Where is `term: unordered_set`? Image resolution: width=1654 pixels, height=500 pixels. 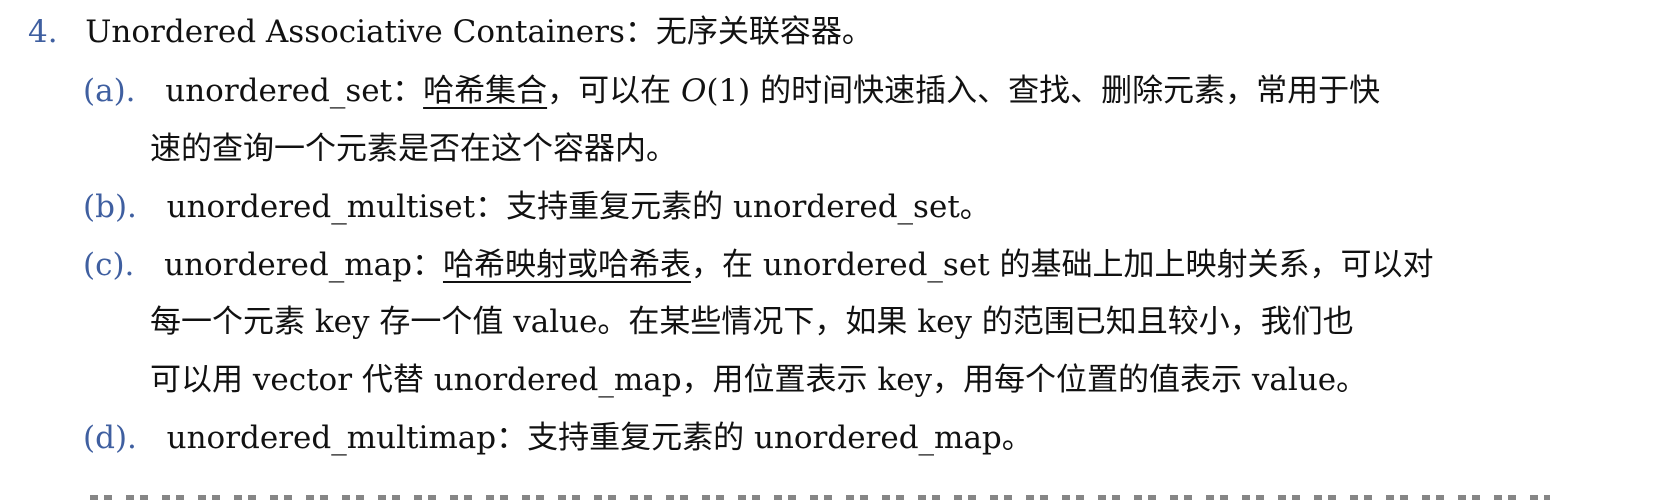
term: unordered_set is located at coordinates (279, 91).